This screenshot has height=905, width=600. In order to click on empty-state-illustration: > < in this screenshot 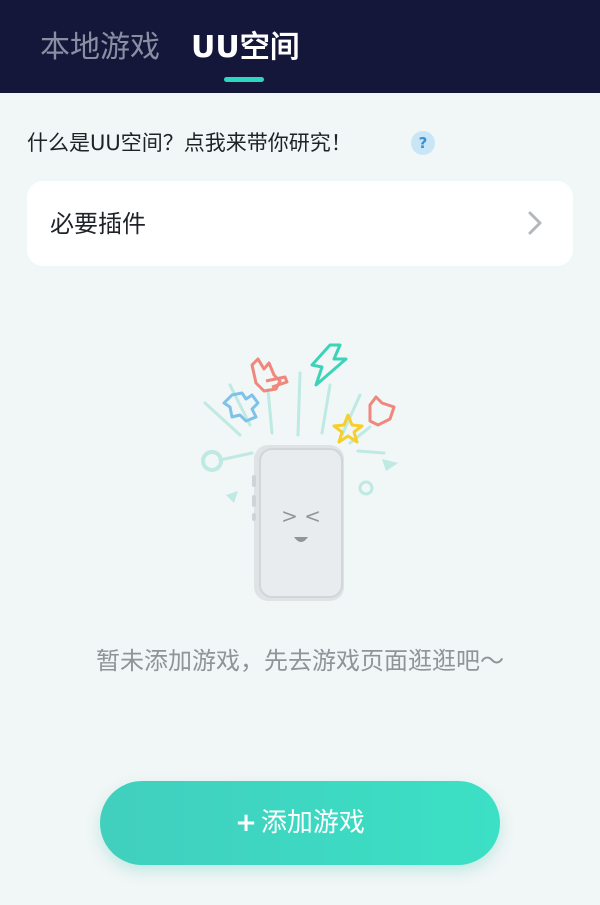, I will do `click(299, 472)`.